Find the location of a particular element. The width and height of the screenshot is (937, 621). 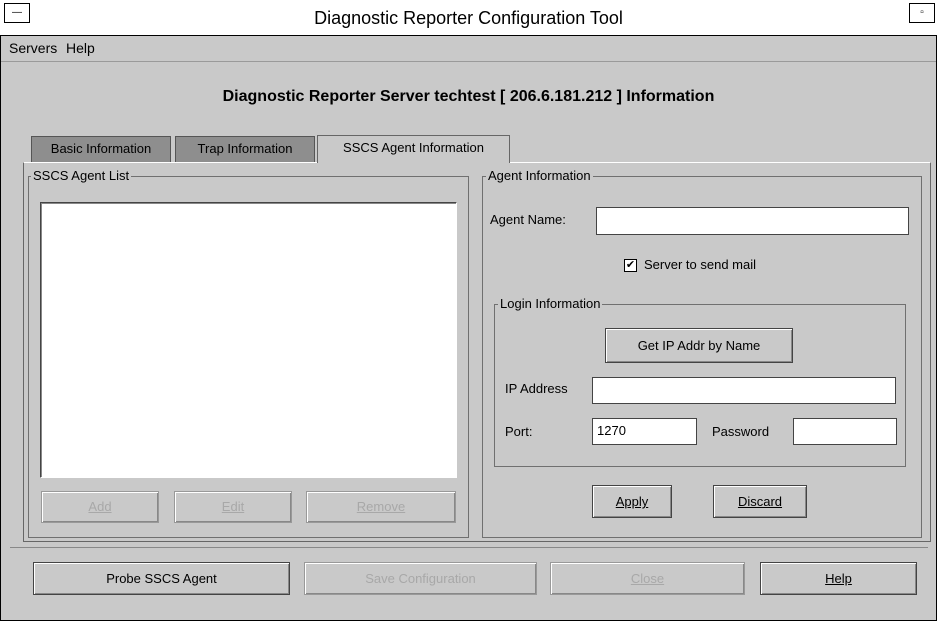

agent-info-title: Agent Information is located at coordinates (539, 175).